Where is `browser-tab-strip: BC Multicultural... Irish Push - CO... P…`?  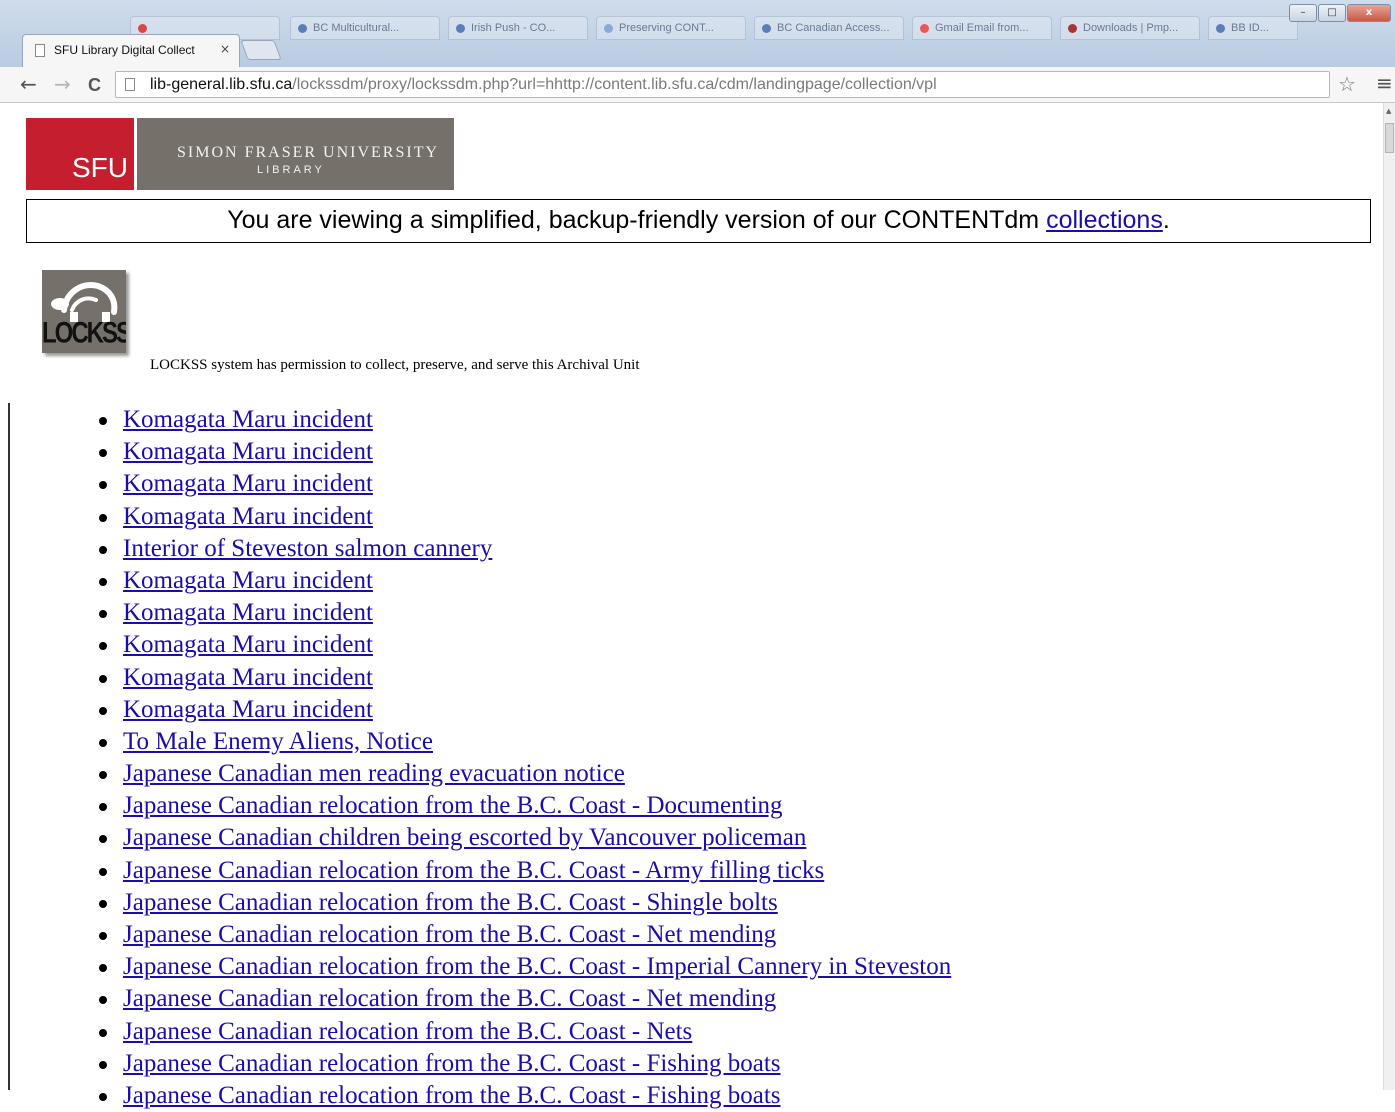 browser-tab-strip: BC Multicultural... Irish Push - CO... P… is located at coordinates (697, 33).